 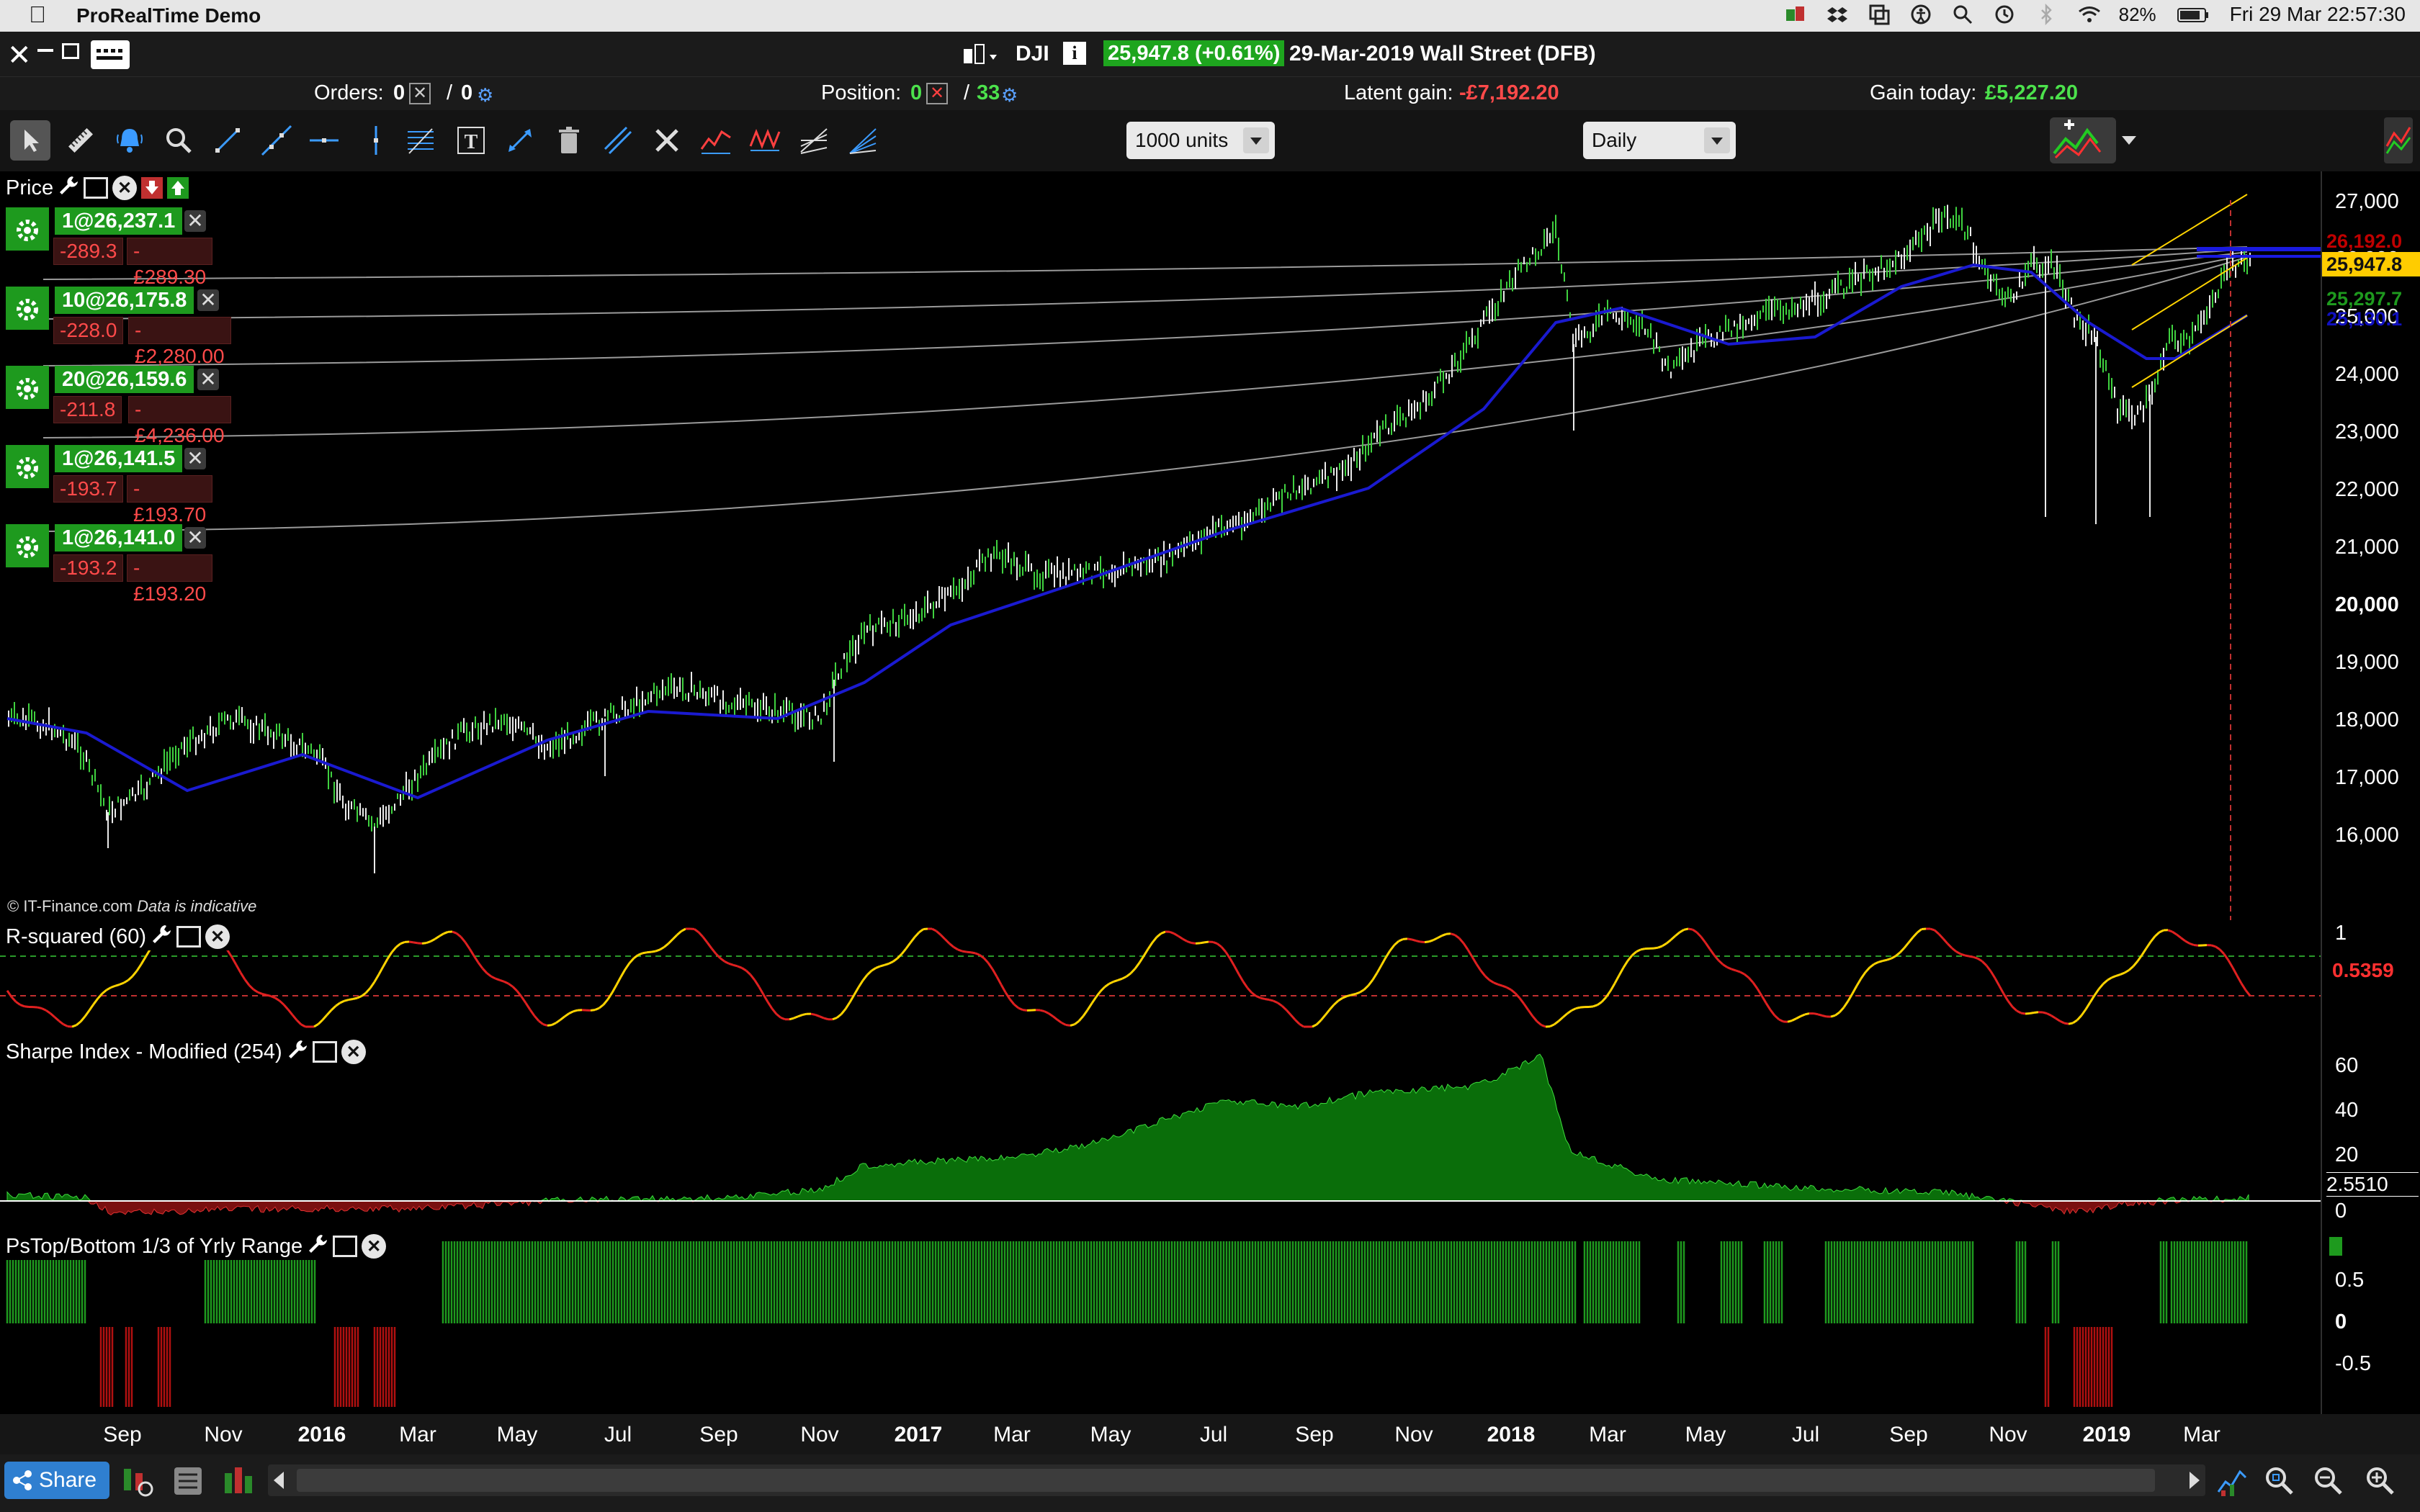 I want to click on order-quantity: 20@26,159.6, so click(x=125, y=379).